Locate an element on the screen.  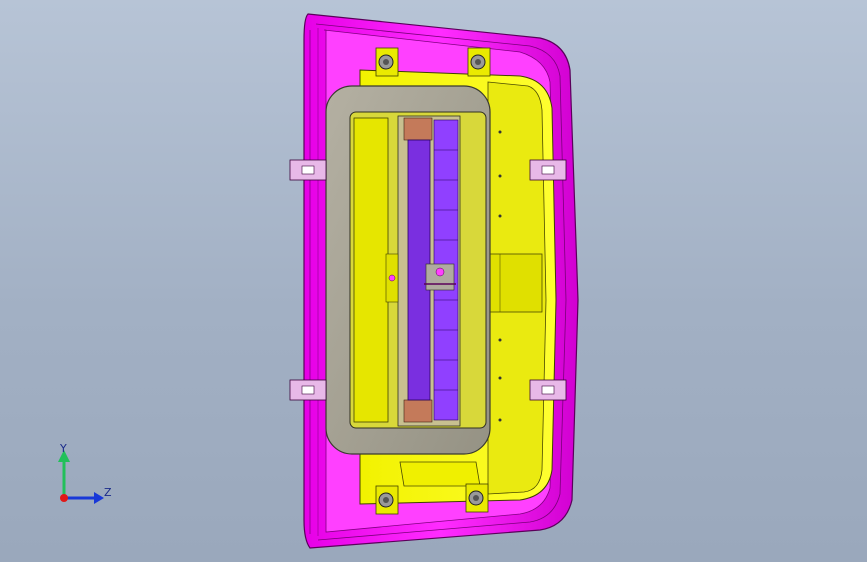
x-axis-origin is located at coordinates (64, 498).